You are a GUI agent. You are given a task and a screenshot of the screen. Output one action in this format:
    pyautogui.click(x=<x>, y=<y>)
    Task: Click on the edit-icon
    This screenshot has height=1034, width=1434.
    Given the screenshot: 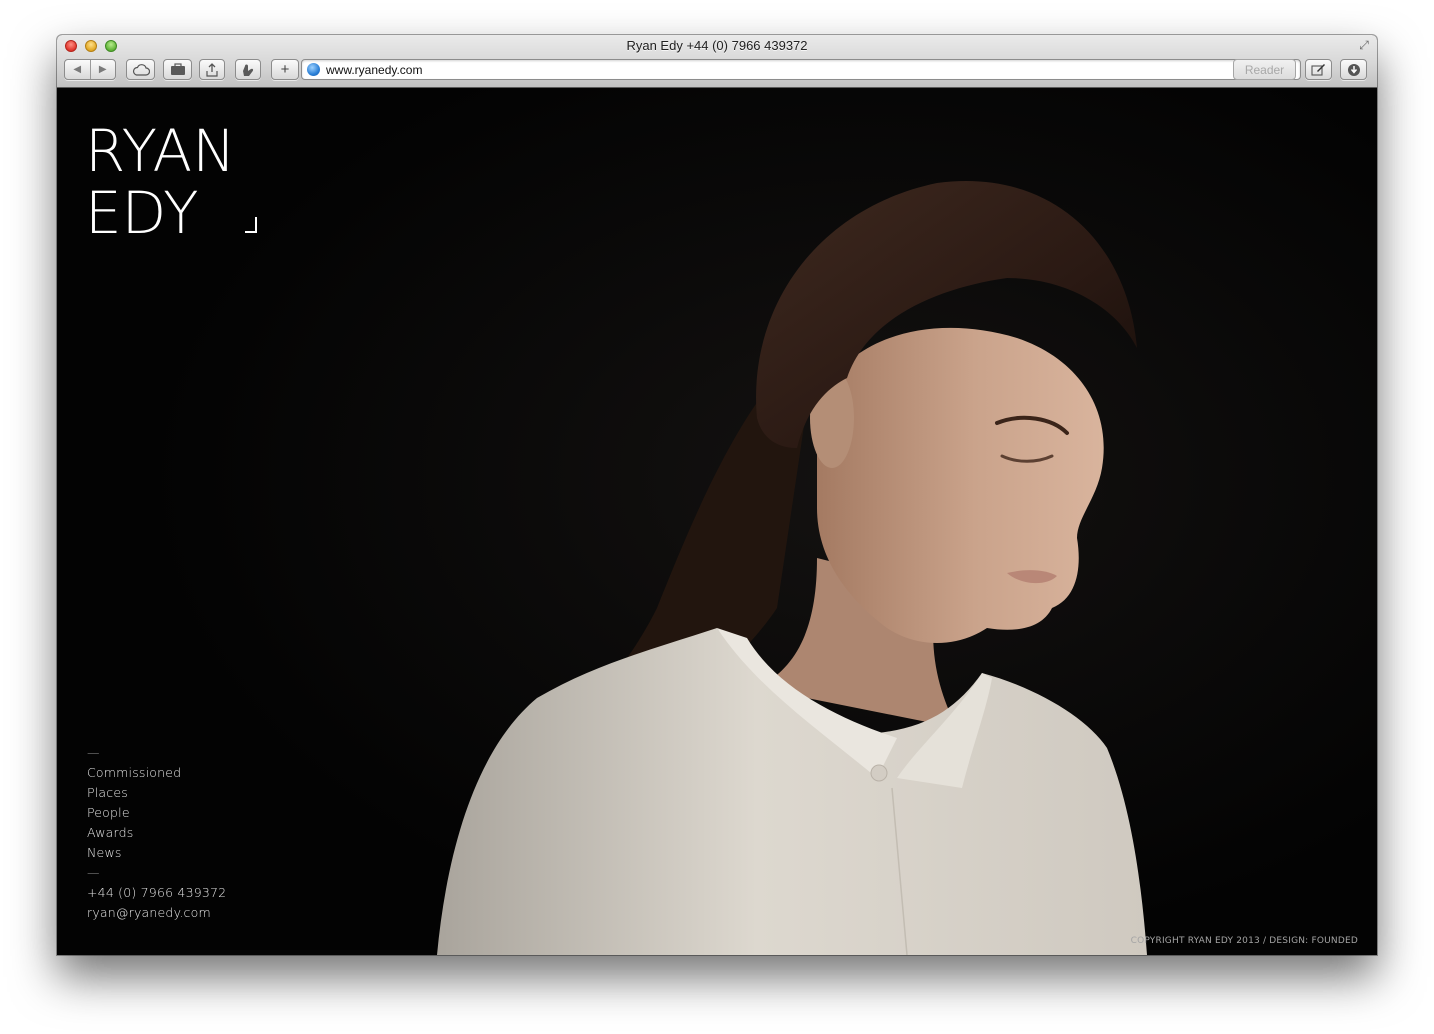 What is the action you would take?
    pyautogui.click(x=1318, y=70)
    